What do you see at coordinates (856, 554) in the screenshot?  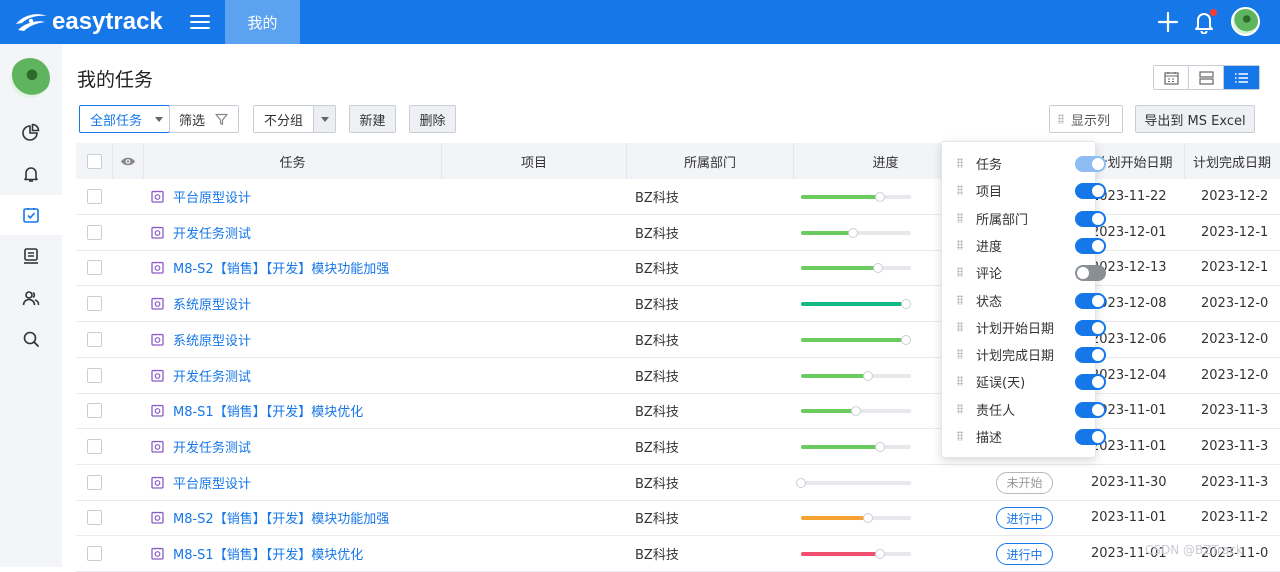 I see `progress-bar` at bounding box center [856, 554].